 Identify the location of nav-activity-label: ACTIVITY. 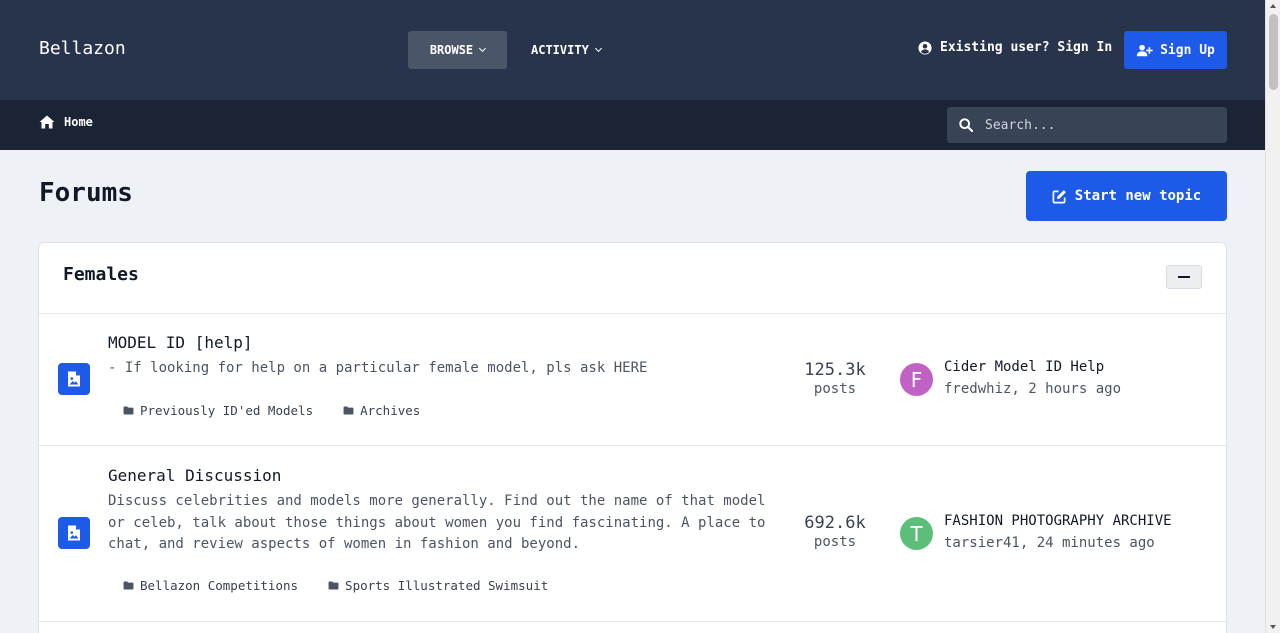
(560, 50).